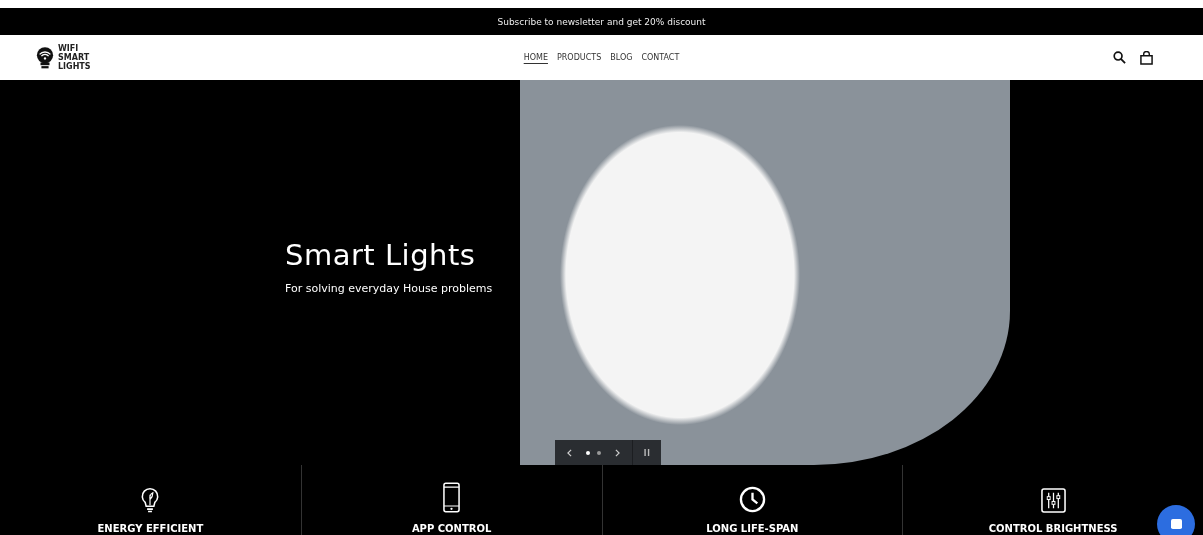 The width and height of the screenshot is (1203, 535). I want to click on pause-icon, so click(647, 452).